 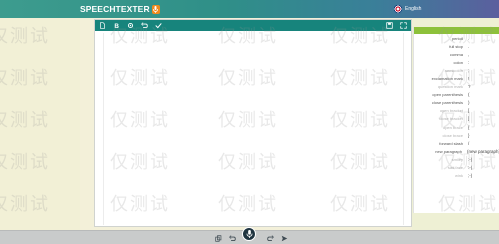 I want to click on punctuation-item: wink ;-), so click(x=456, y=176).